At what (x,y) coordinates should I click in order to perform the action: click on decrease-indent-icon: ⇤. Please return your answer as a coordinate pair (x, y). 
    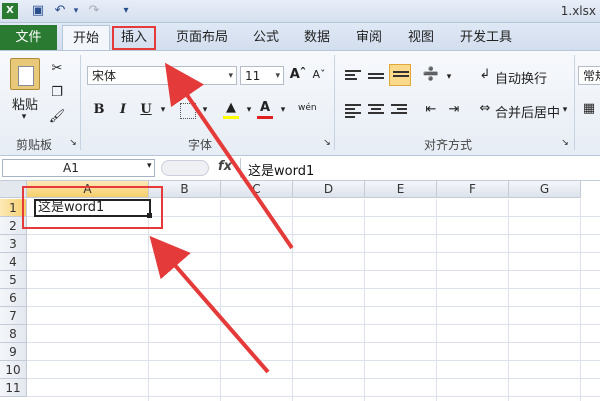
    Looking at the image, I should click on (431, 110).